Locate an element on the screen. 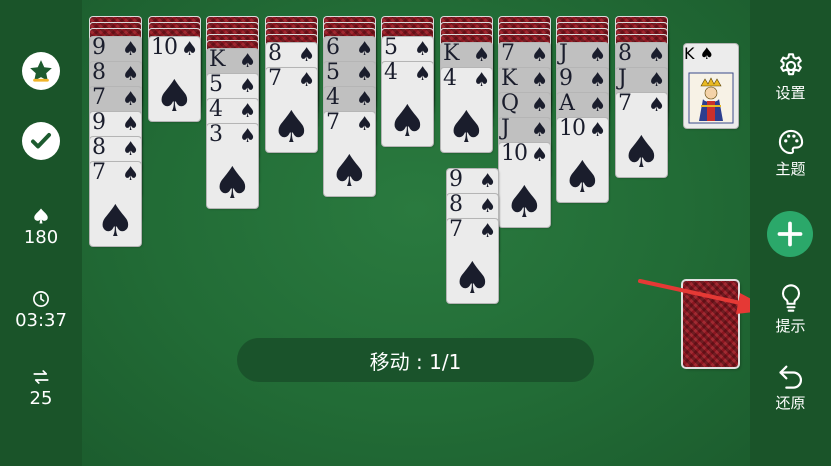 The width and height of the screenshot is (831, 466). hint-label: 提示 is located at coordinates (790, 326).